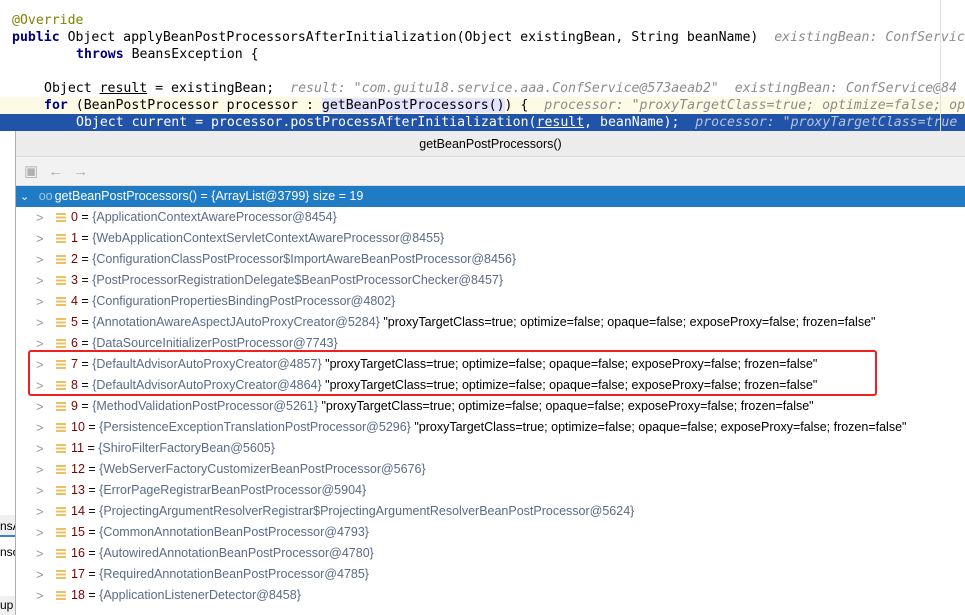 This screenshot has height=615, width=965. I want to click on method-call: getBeanPostProcessors(), so click(413, 105).